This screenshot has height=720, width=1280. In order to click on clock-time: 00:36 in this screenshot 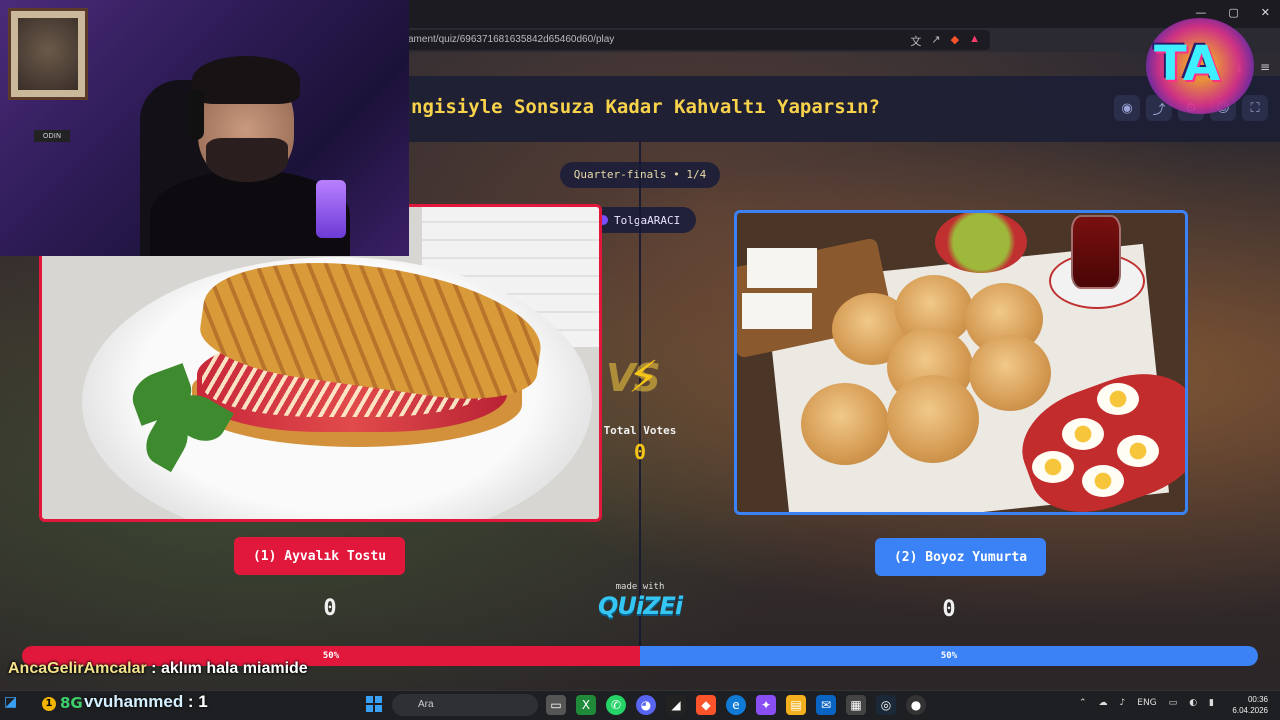, I will do `click(1257, 699)`.